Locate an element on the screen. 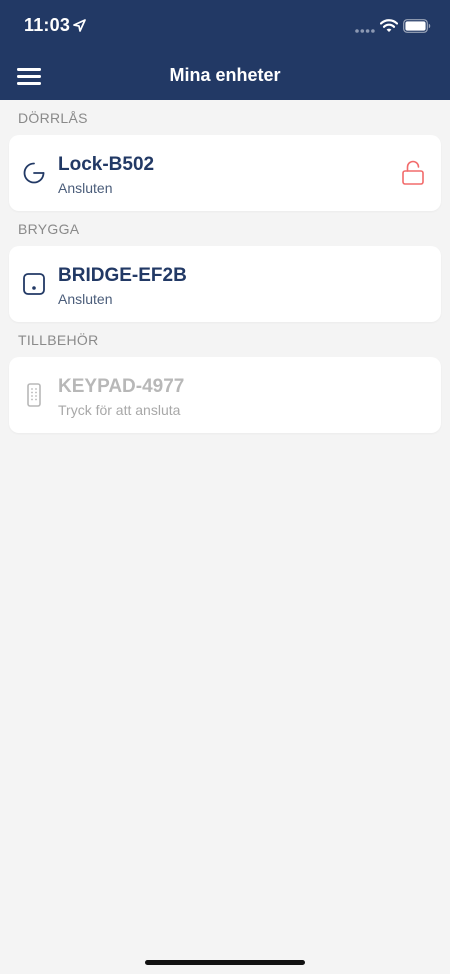  cellular-signal-icon is located at coordinates (365, 31).